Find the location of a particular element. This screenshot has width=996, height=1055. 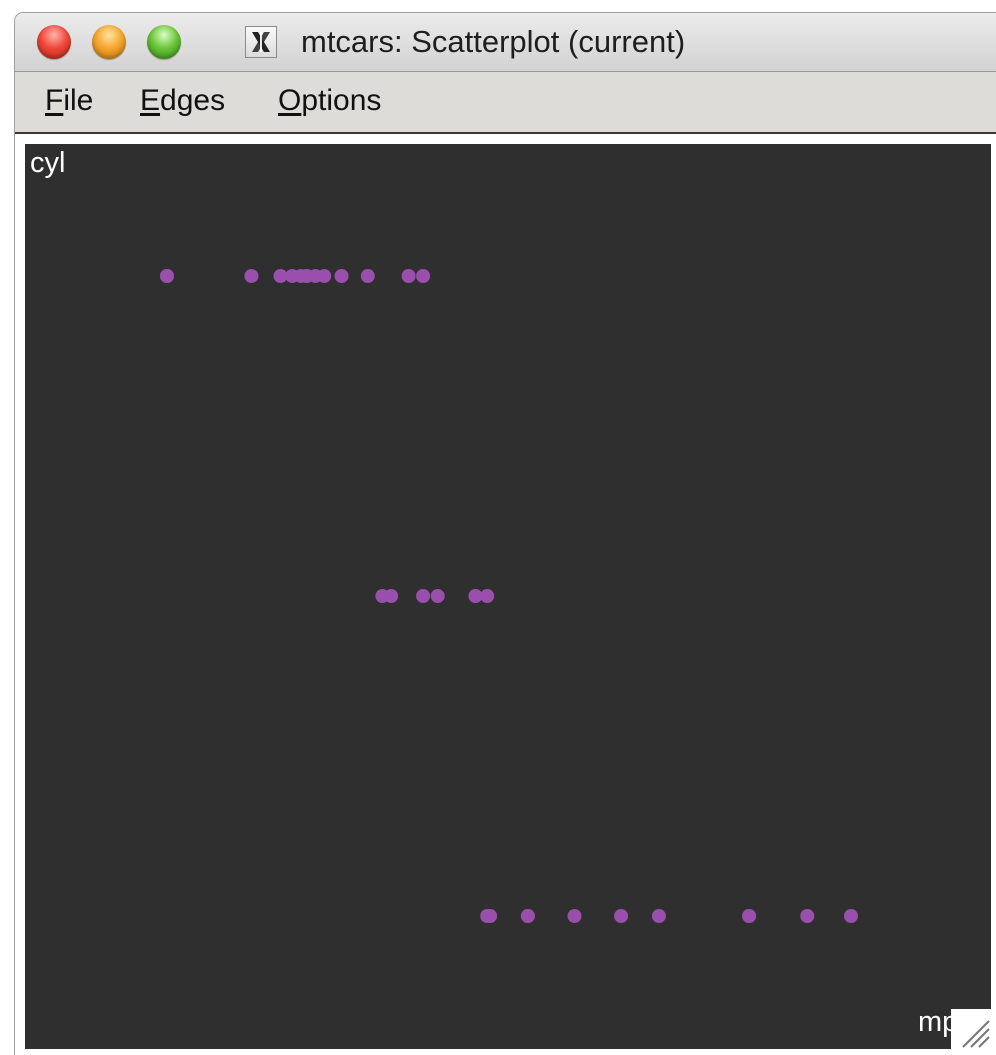

resize-grip-icon is located at coordinates (976, 1034).